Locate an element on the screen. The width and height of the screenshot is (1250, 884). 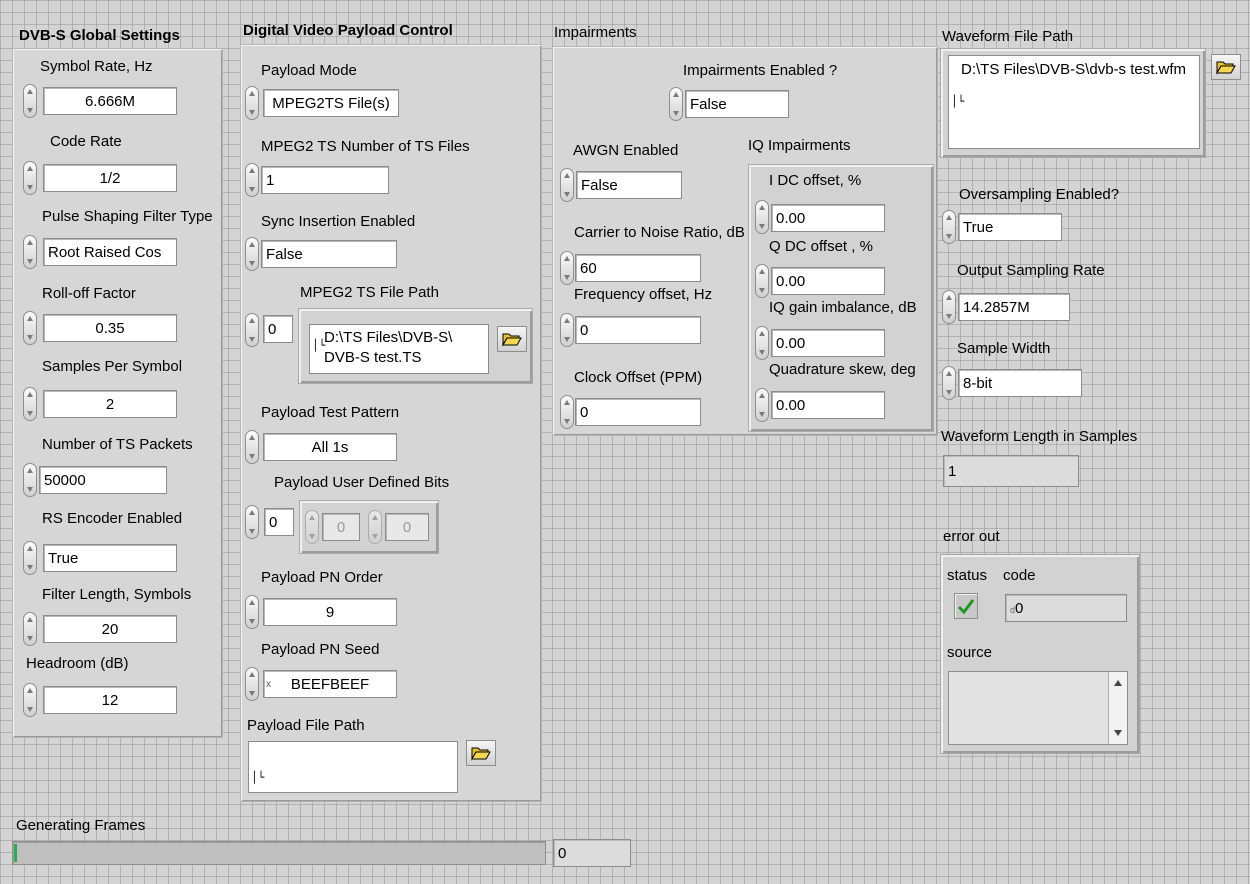
rolloff-spinner is located at coordinates (30, 328).